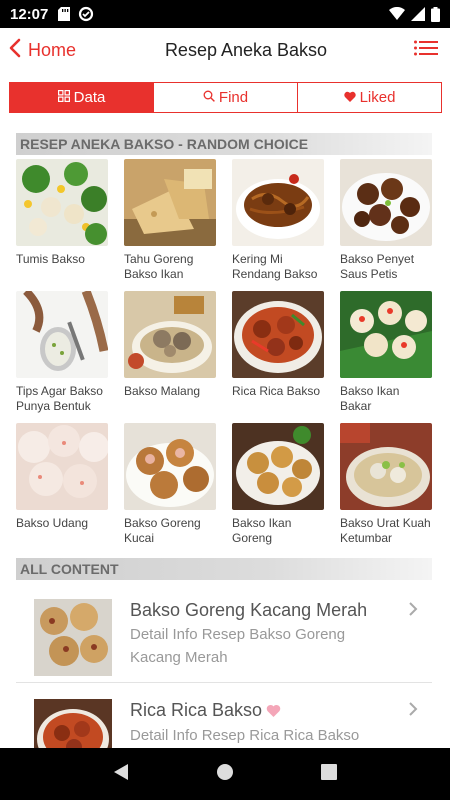 Image resolution: width=450 pixels, height=800 pixels. I want to click on recipe-caption: Tahu Goreng Bakso Ikan, so click(159, 266).